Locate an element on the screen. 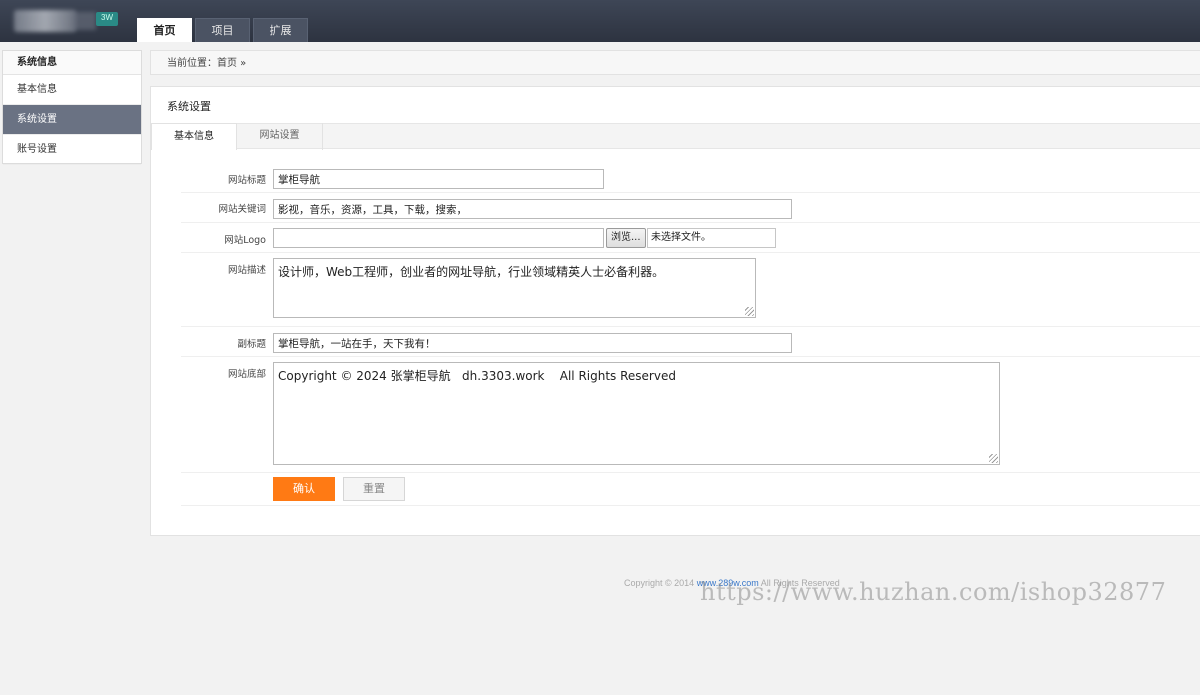  subtitle-label: 副标题 is located at coordinates (251, 344).